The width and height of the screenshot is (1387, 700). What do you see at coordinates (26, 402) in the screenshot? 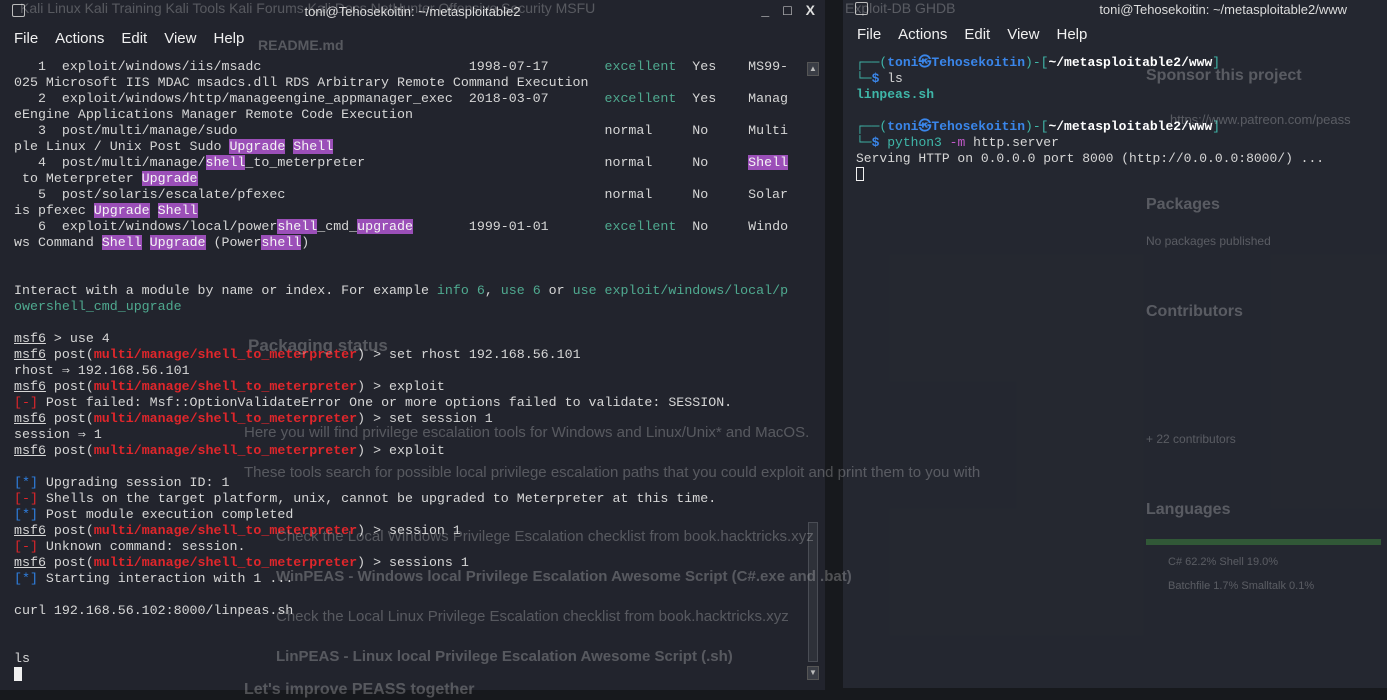
I see `terminal-text: [-]` at bounding box center [26, 402].